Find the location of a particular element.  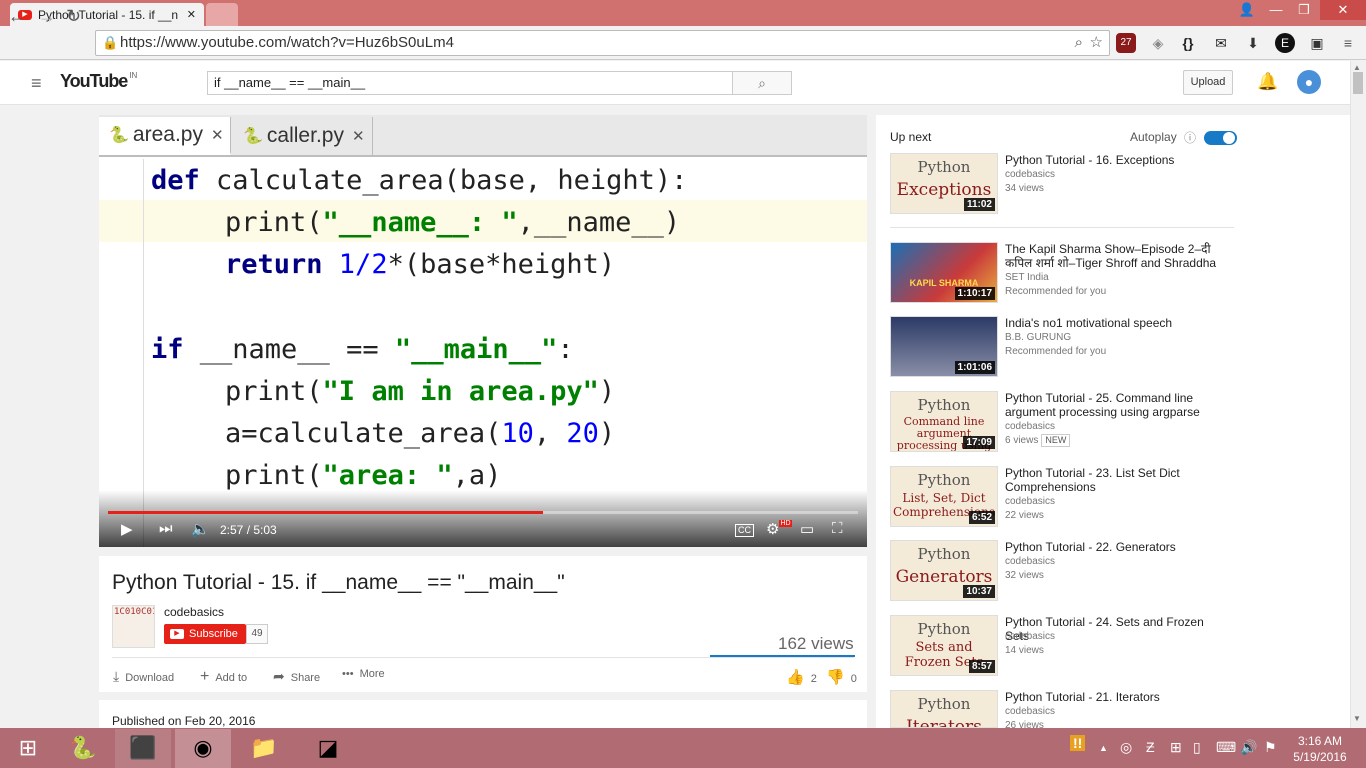

captions-button: CC is located at coordinates (744, 530).